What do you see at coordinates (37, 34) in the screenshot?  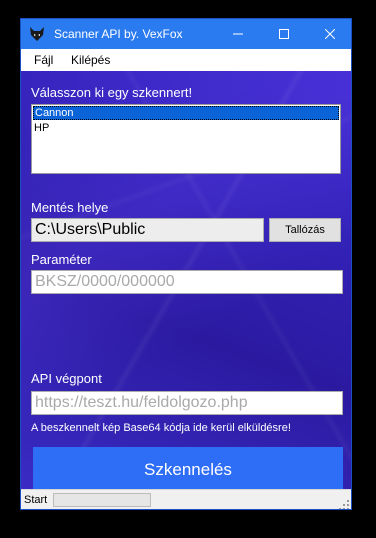 I see `fox-logo-icon` at bounding box center [37, 34].